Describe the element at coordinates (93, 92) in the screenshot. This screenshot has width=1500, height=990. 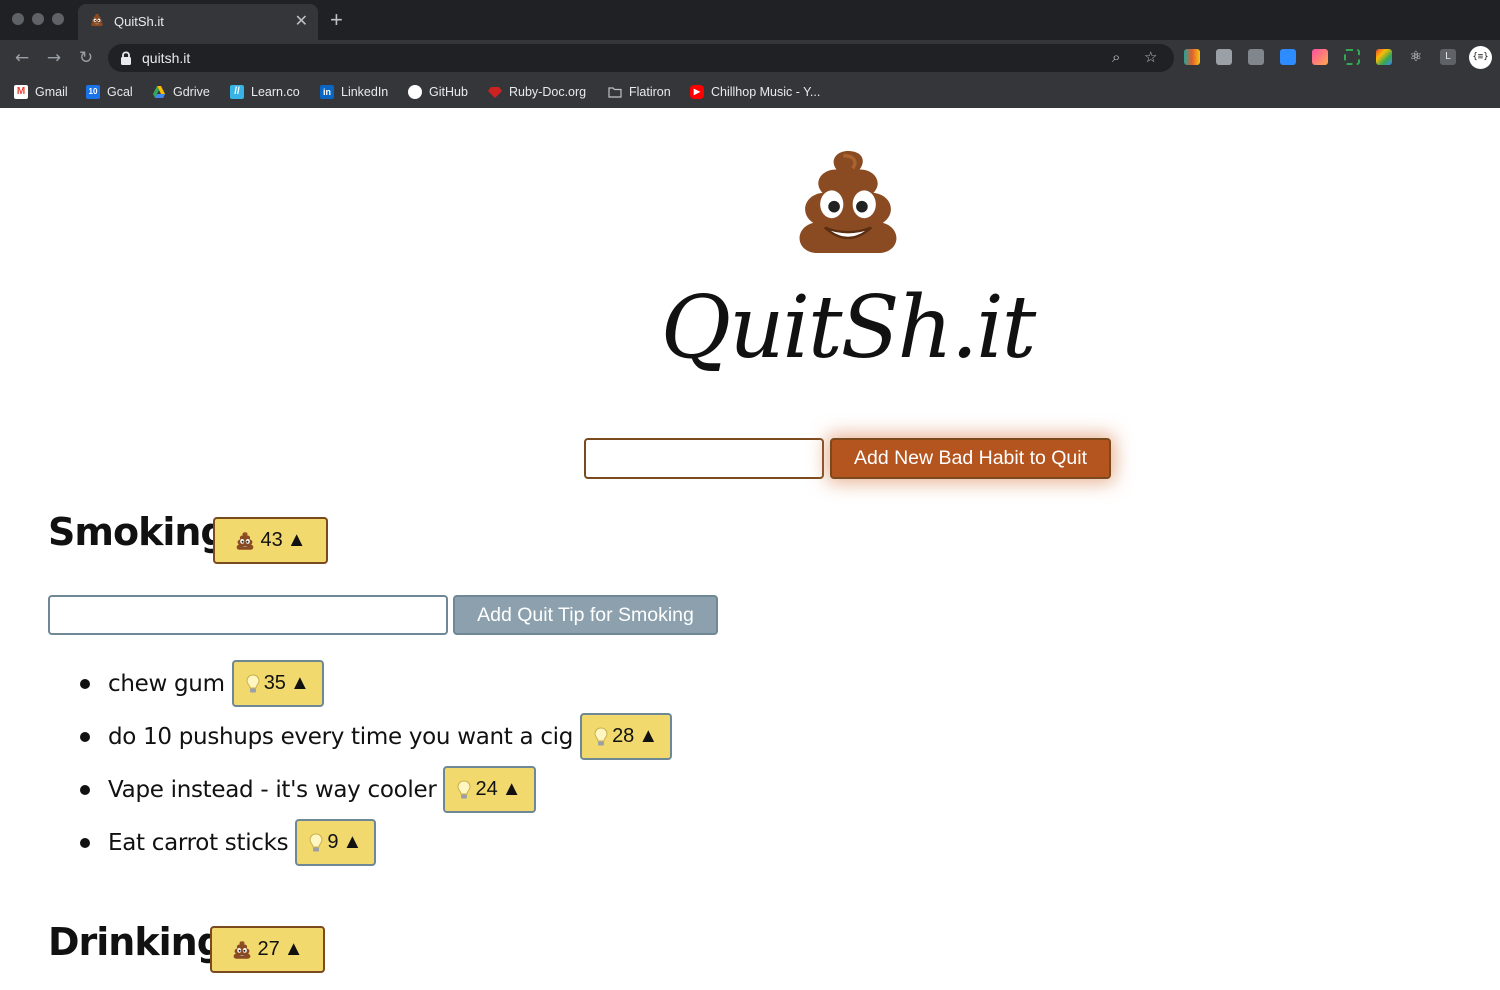
I see `google-calendar-icon: 10` at that location.